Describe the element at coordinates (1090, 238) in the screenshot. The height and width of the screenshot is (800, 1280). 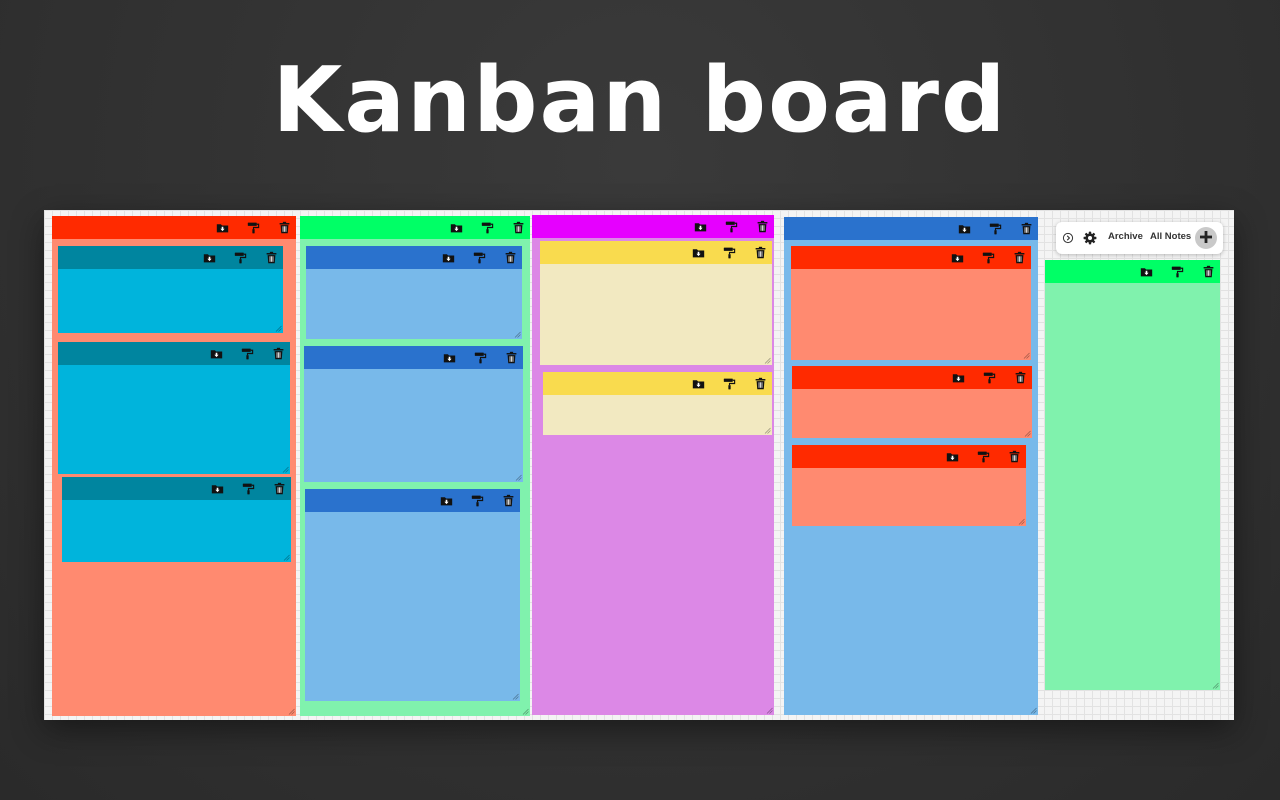
I see `settings-button` at that location.